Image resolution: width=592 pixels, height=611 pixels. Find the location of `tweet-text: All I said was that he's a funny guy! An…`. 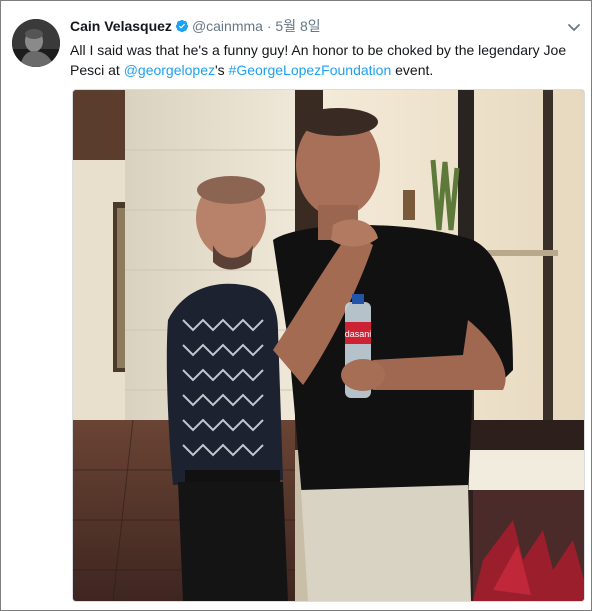

tweet-text: All I said was that he's a funny guy! An… is located at coordinates (322, 60).